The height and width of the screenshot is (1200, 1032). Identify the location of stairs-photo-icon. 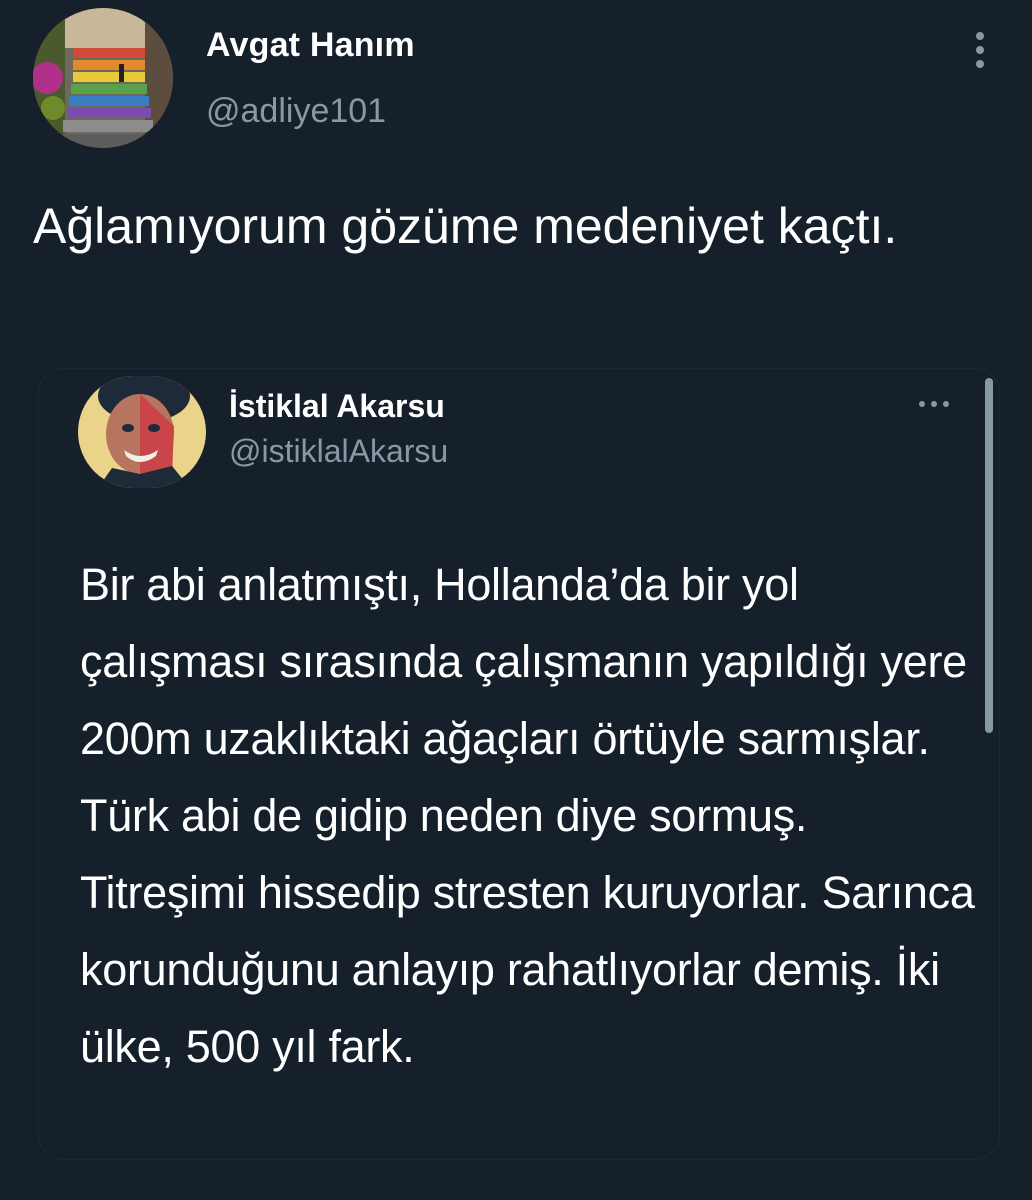
(103, 78).